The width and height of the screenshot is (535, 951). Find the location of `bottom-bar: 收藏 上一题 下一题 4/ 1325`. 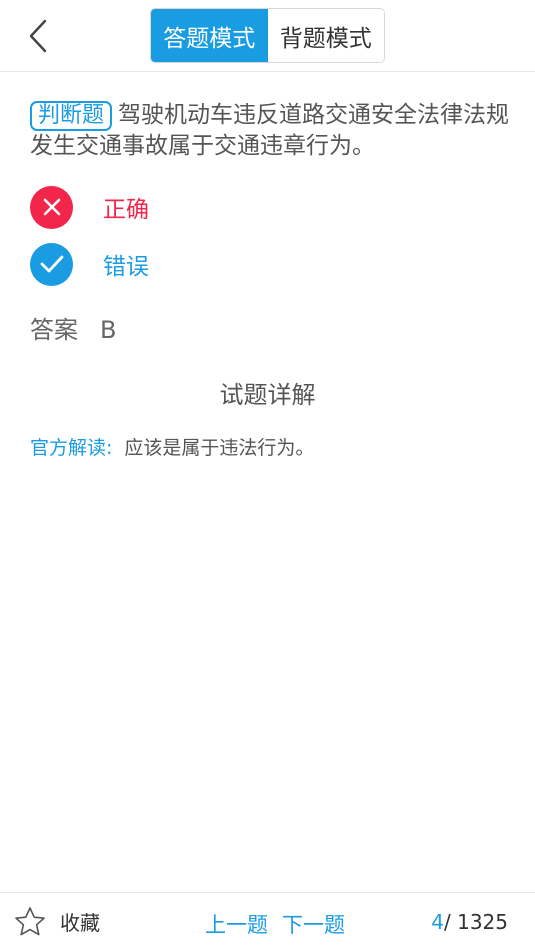

bottom-bar: 收藏 上一题 下一题 4/ 1325 is located at coordinates (267, 921).